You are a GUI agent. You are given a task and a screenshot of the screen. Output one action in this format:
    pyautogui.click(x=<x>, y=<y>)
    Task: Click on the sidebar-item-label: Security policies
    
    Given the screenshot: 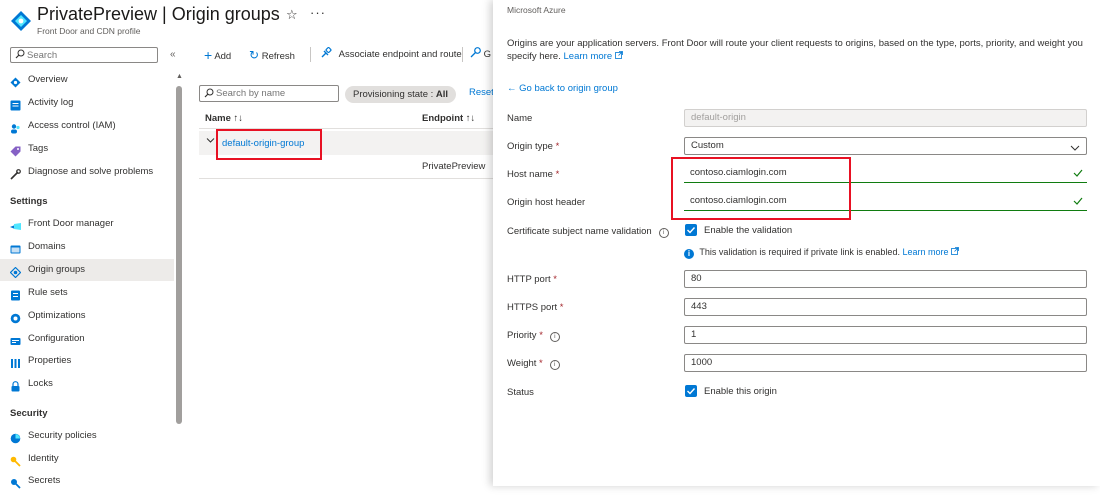 What is the action you would take?
    pyautogui.click(x=62, y=435)
    